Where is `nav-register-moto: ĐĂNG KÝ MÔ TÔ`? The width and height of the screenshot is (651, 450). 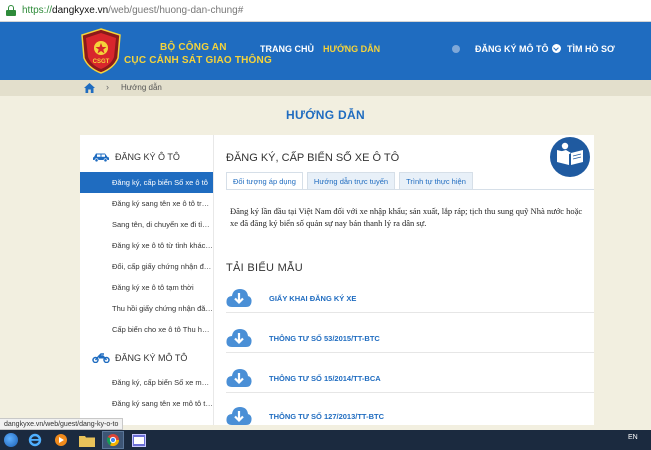 nav-register-moto: ĐĂNG KÝ MÔ TÔ is located at coordinates (518, 49).